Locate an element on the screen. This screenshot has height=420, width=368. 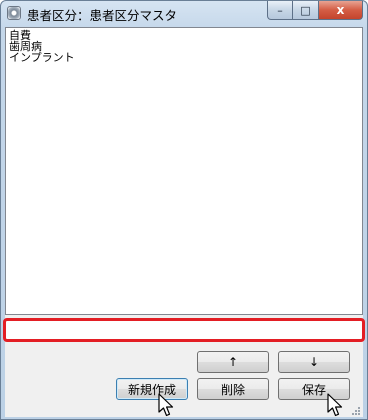
category-name-input is located at coordinates (184, 330).